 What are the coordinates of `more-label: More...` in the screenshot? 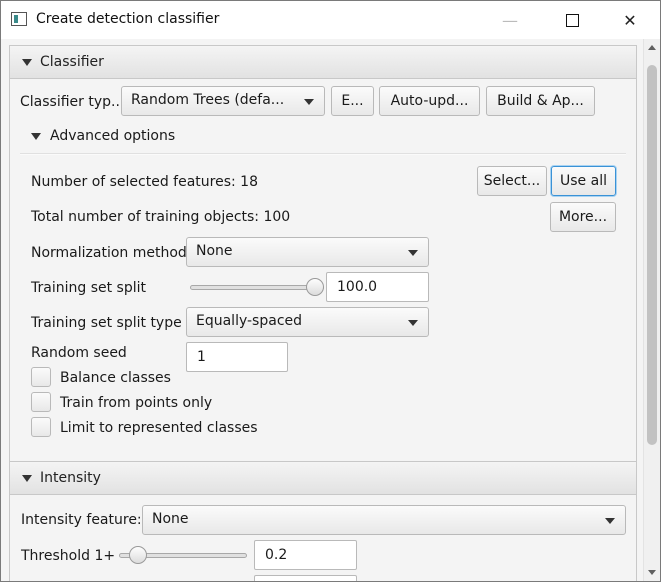 It's located at (583, 217).